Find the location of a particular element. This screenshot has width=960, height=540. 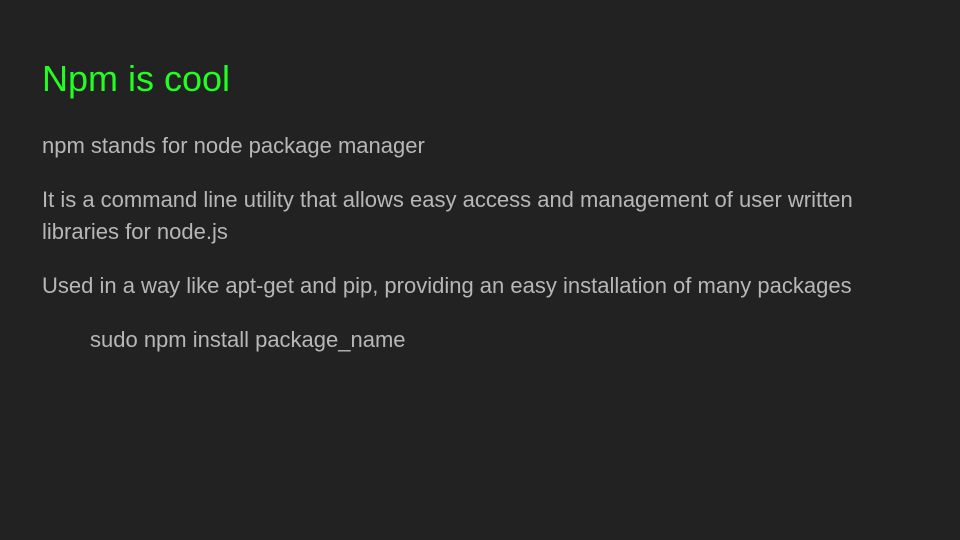

paragraph-npm-definition: npm stands for node package manager is located at coordinates (233, 145).